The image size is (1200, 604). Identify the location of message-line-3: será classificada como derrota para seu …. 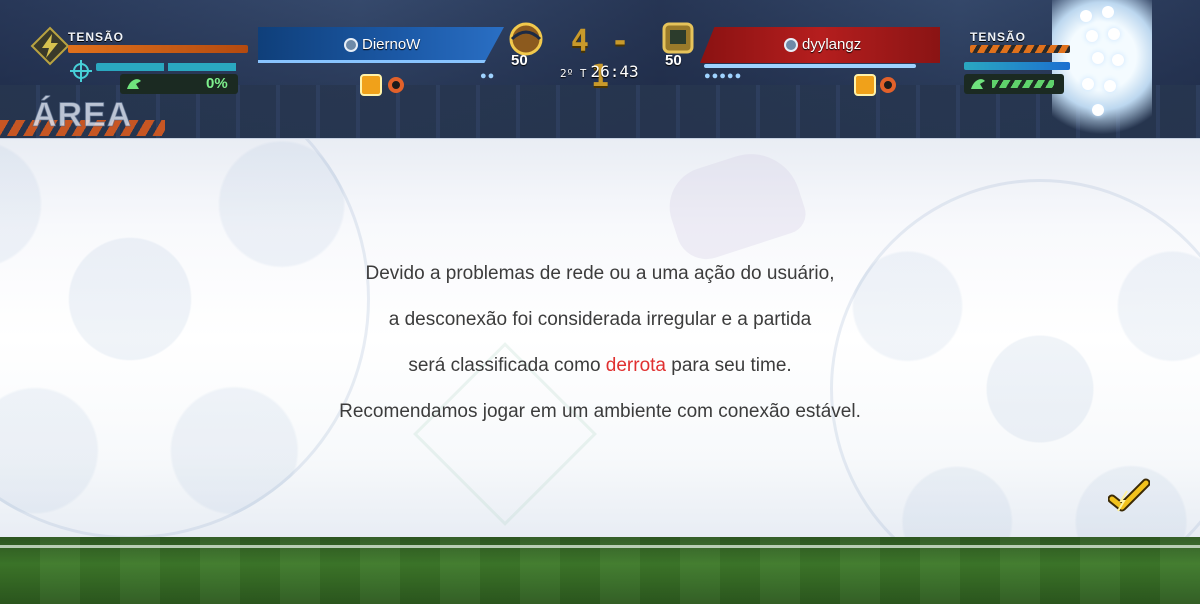
(600, 366).